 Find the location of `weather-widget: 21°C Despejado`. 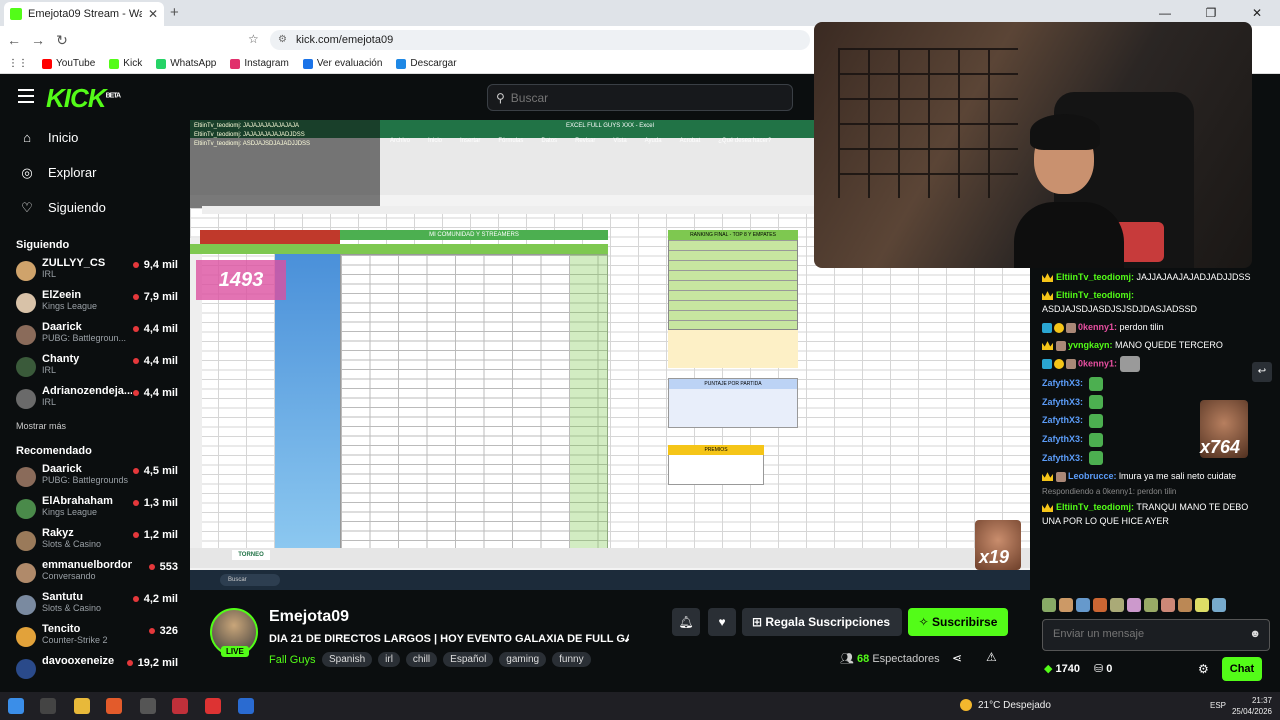

weather-widget: 21°C Despejado is located at coordinates (1005, 705).